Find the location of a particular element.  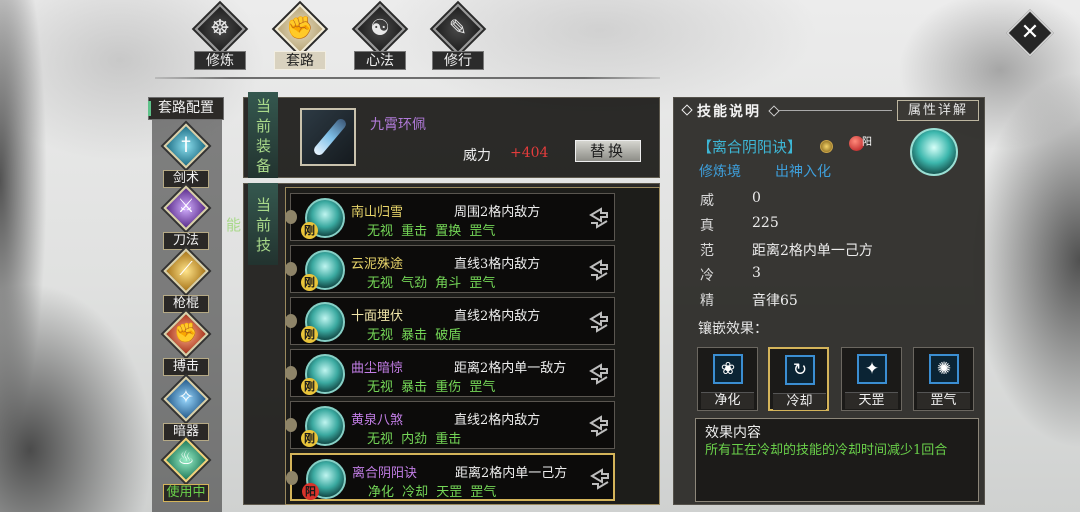

skill-range: 直线3格内敌方 is located at coordinates (497, 264).